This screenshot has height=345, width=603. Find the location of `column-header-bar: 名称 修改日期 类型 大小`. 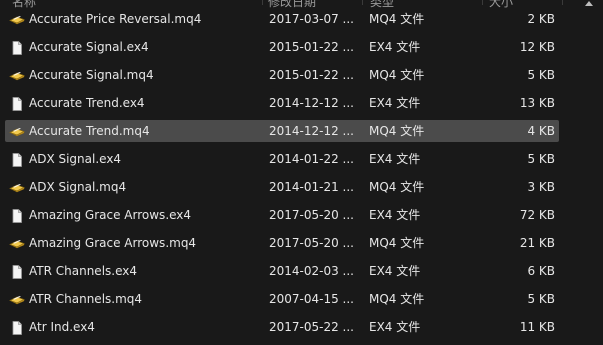

column-header-bar: 名称 修改日期 类型 大小 is located at coordinates (301, 4).